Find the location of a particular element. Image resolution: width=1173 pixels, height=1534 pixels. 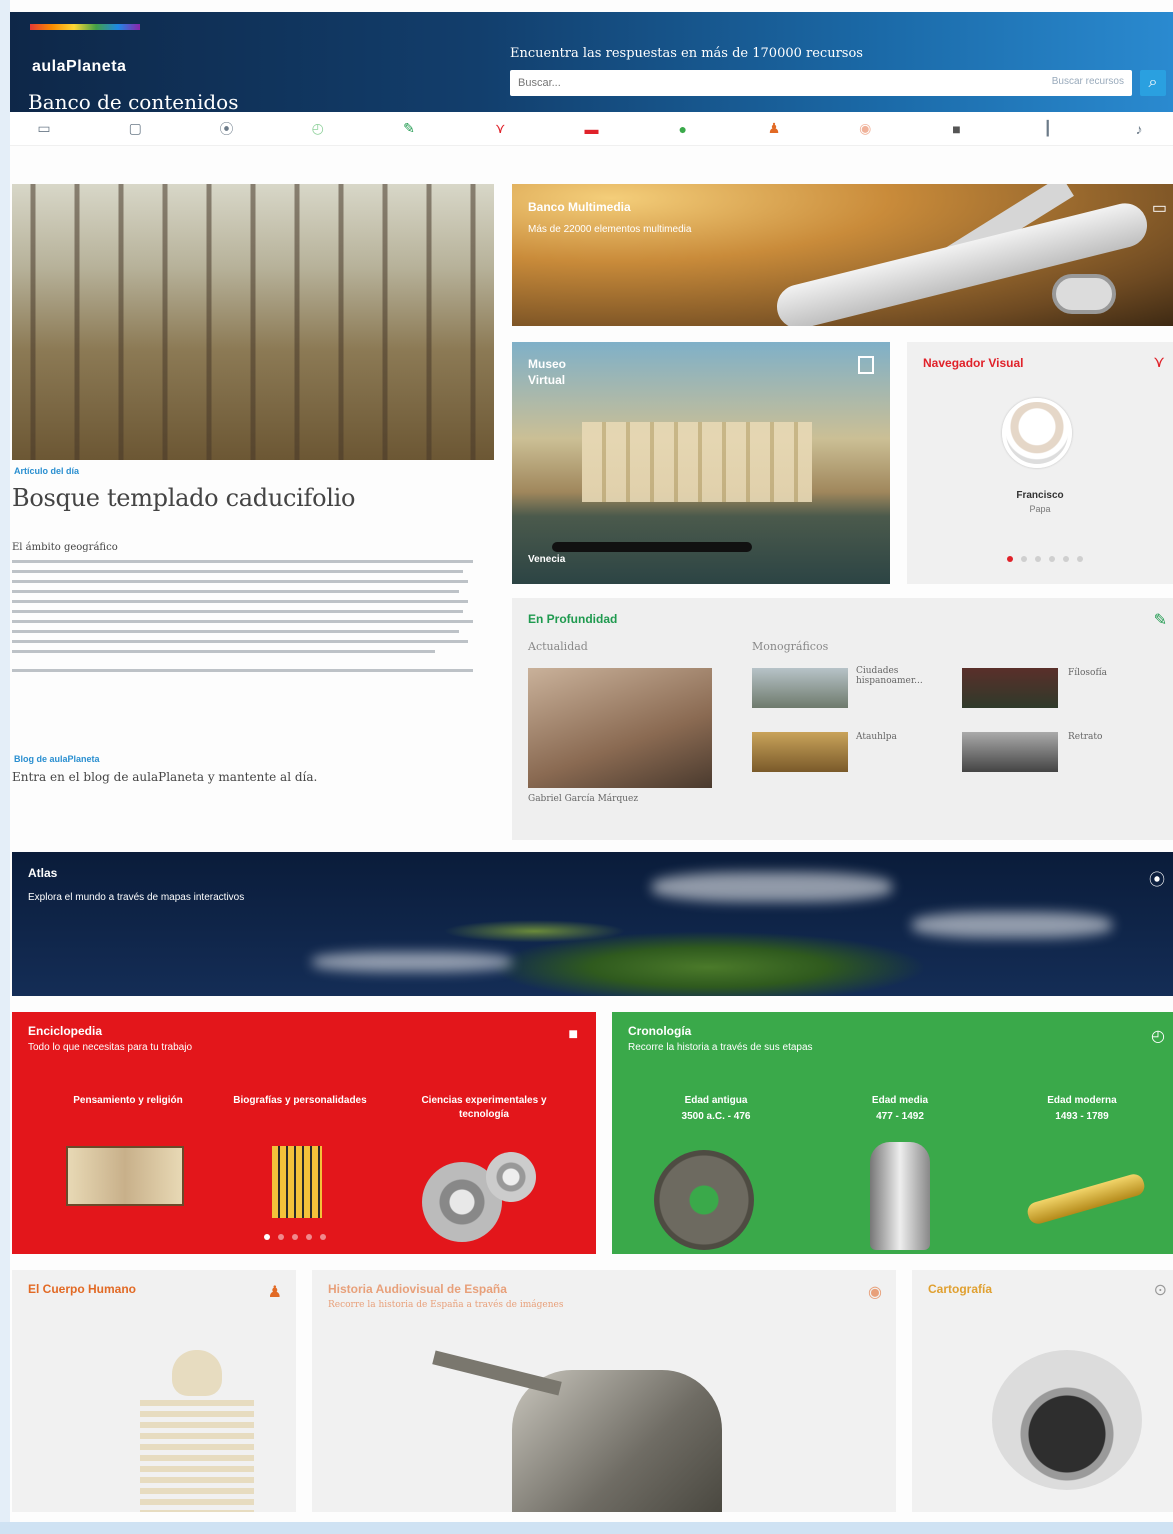

blog-tag: Blog de aulaPlaneta is located at coordinates (57, 759).